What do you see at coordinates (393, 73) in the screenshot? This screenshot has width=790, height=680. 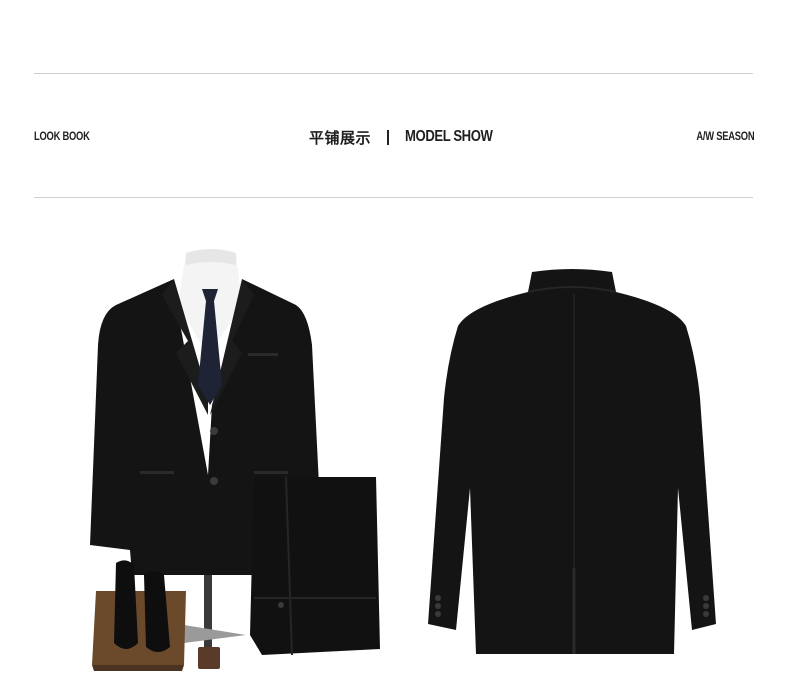 I see `top-divider-line` at bounding box center [393, 73].